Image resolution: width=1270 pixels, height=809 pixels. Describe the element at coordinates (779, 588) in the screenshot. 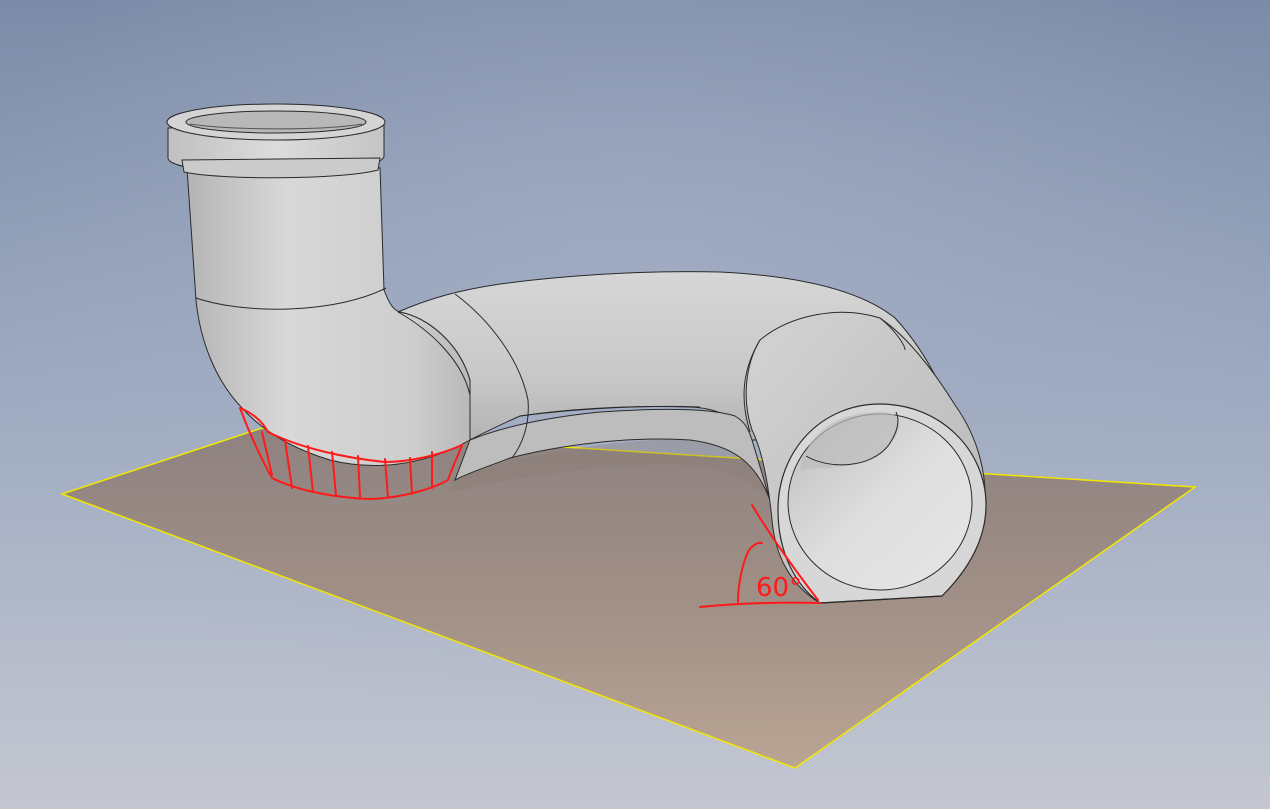

I see `markup-angle-label: 60°` at that location.